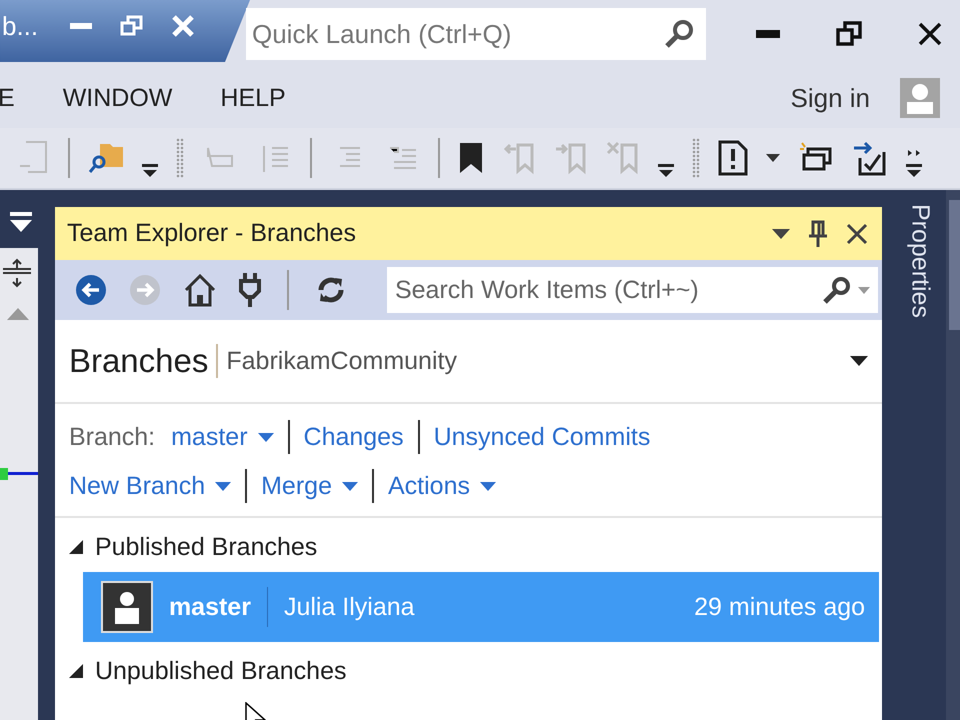 This screenshot has width=960, height=720. What do you see at coordinates (429, 486) in the screenshot?
I see `link: Actions` at bounding box center [429, 486].